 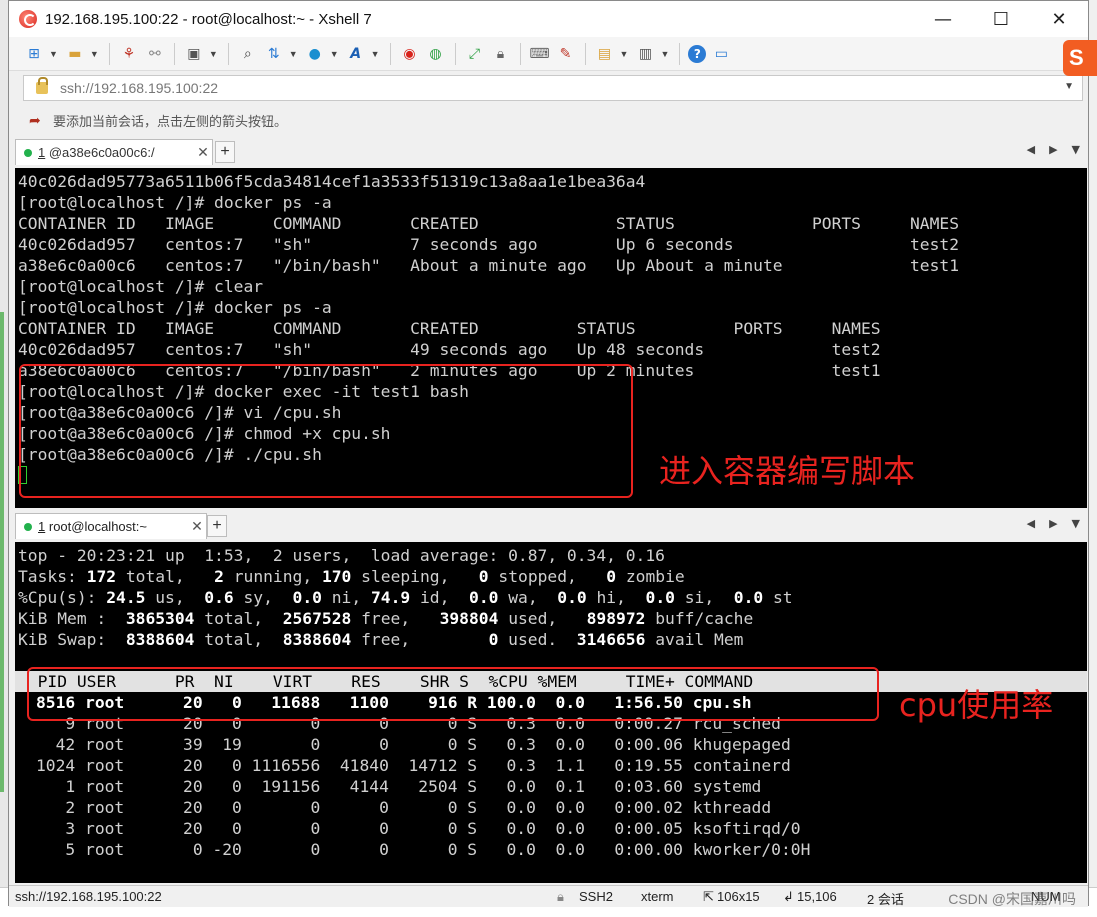 I want to click on tab-label: 1 root@localhost:~, so click(x=92, y=526).